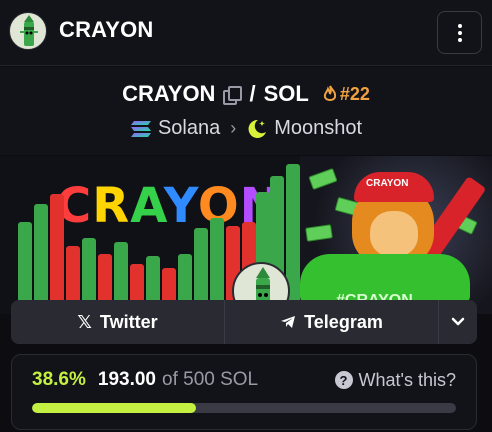 Image resolution: width=492 pixels, height=432 pixels. Describe the element at coordinates (106, 29) in the screenshot. I see `token-name: CRAYON` at that location.